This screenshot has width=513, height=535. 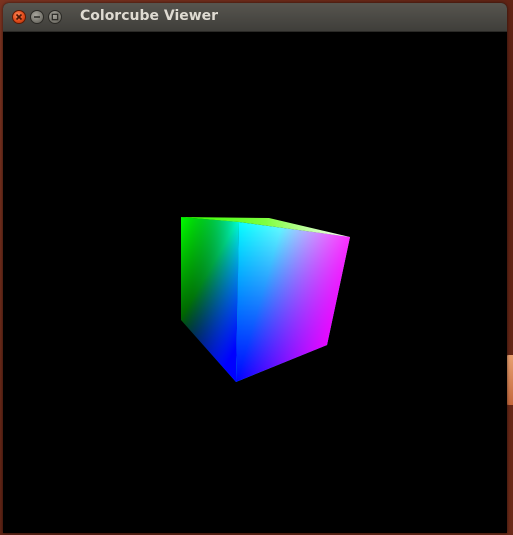 I want to click on close-button, so click(x=19, y=17).